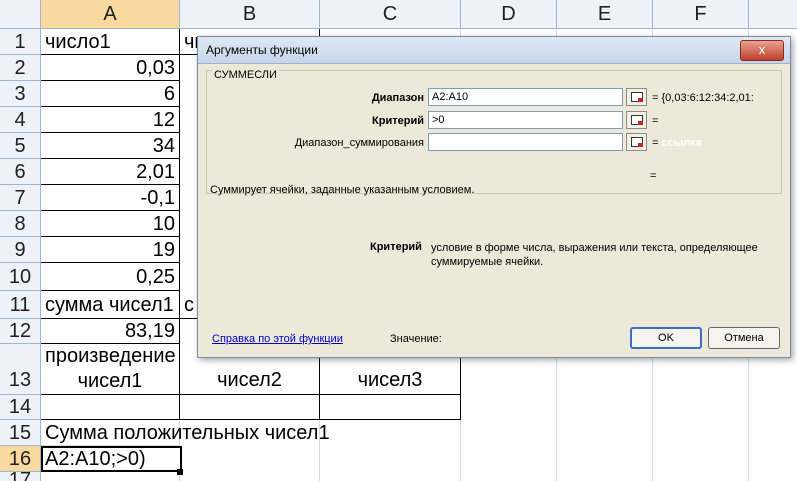  Describe the element at coordinates (494, 50) in the screenshot. I see `dialog-titlebar: Аргументы функции x` at that location.